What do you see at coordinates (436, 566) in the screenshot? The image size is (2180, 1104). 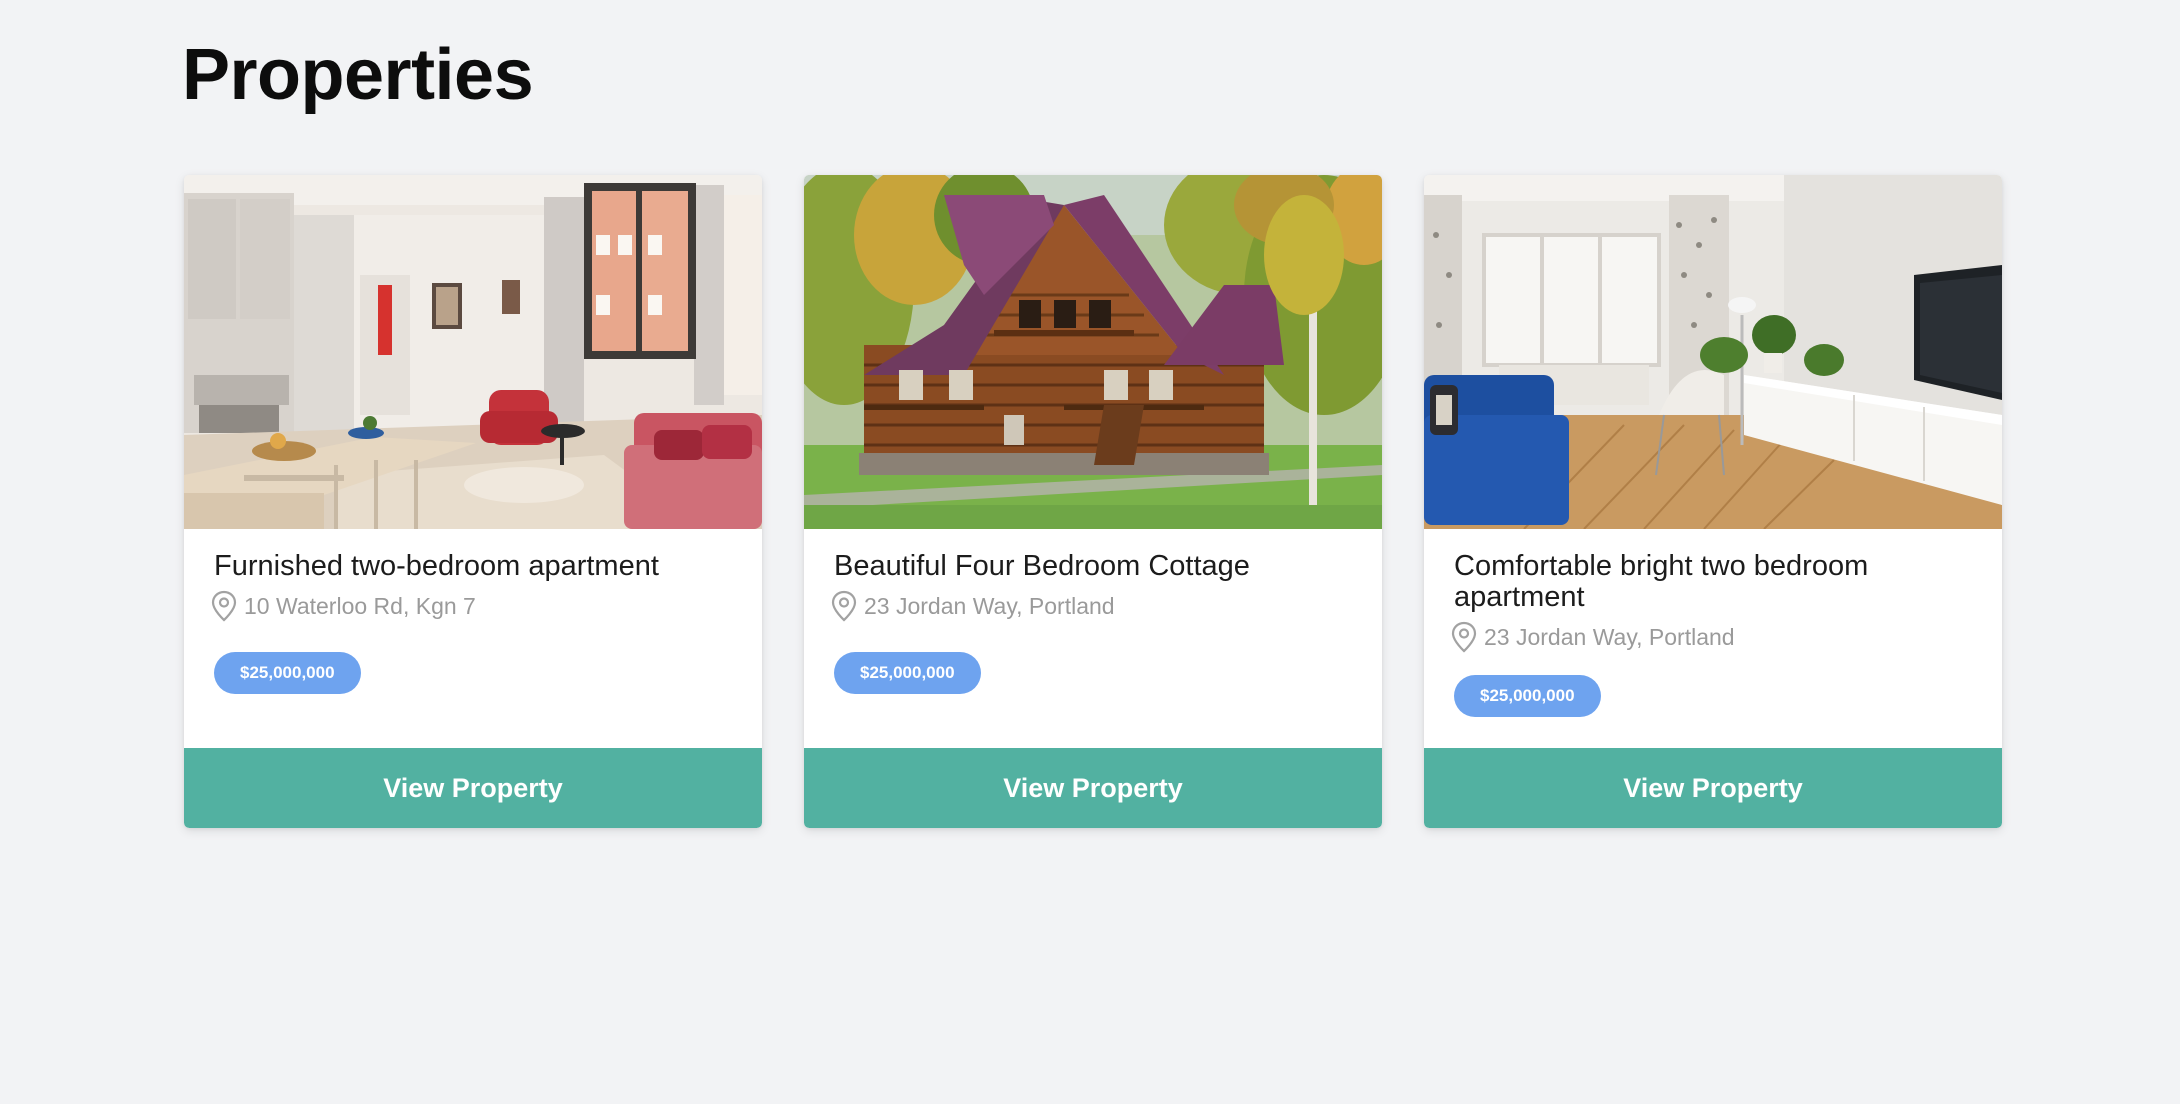 I see `property-title: Furnished two-bedroom apartment` at bounding box center [436, 566].